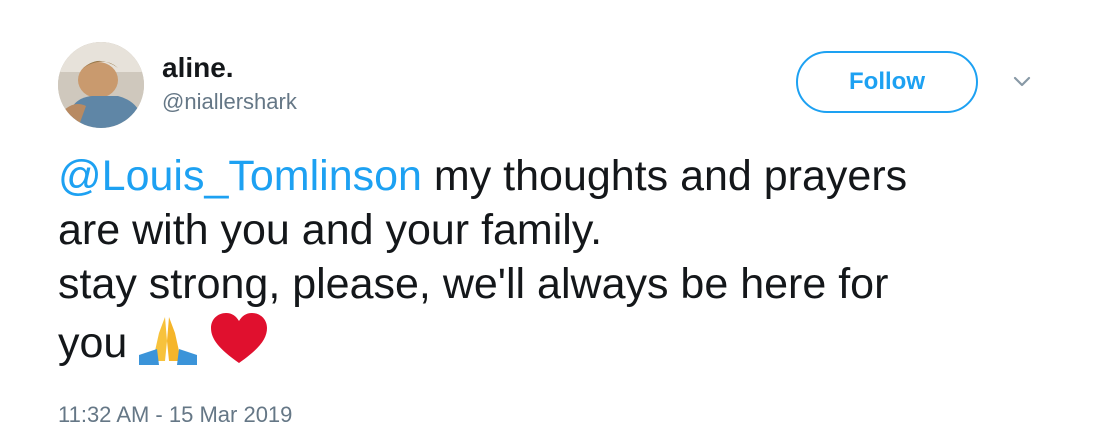  What do you see at coordinates (330, 230) in the screenshot?
I see `tweet-line-2: are with you and your family.` at bounding box center [330, 230].